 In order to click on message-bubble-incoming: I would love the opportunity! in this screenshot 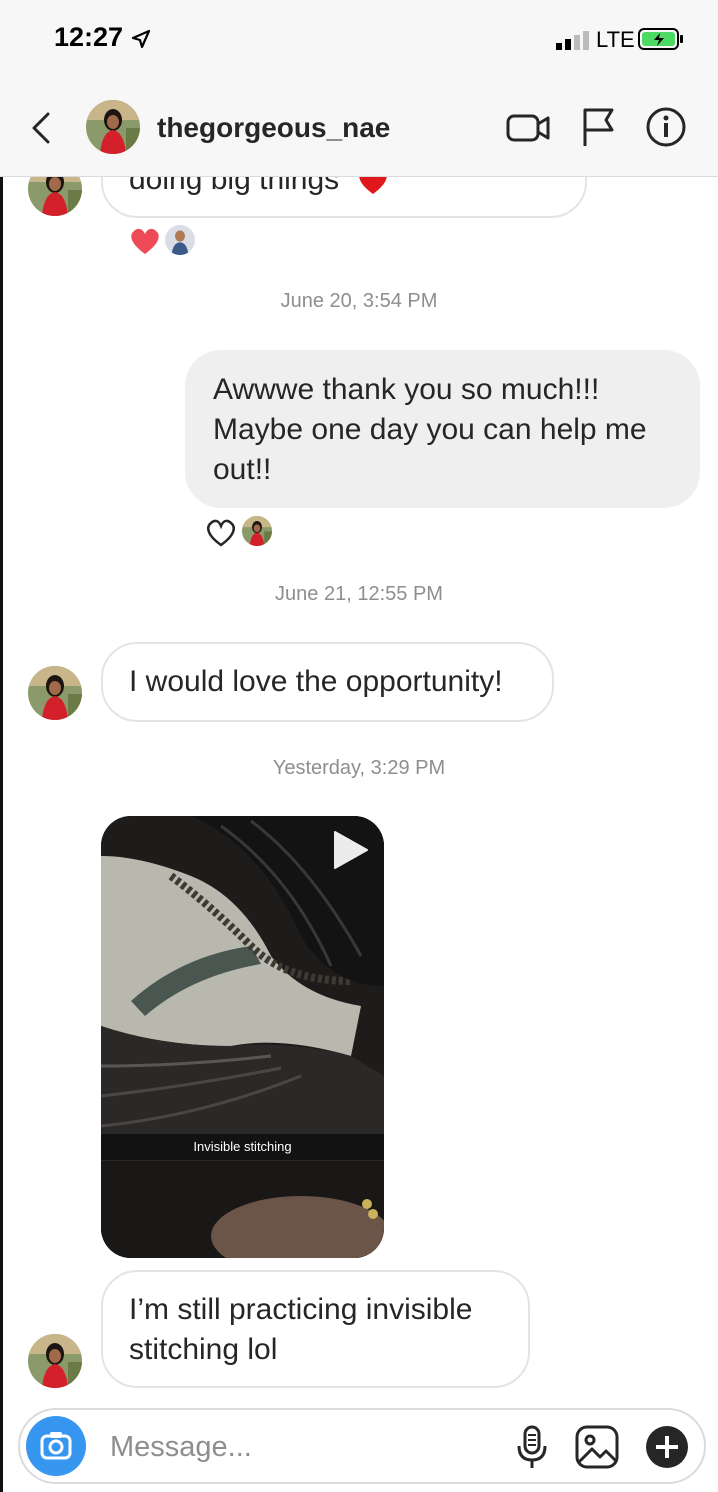, I will do `click(327, 682)`.